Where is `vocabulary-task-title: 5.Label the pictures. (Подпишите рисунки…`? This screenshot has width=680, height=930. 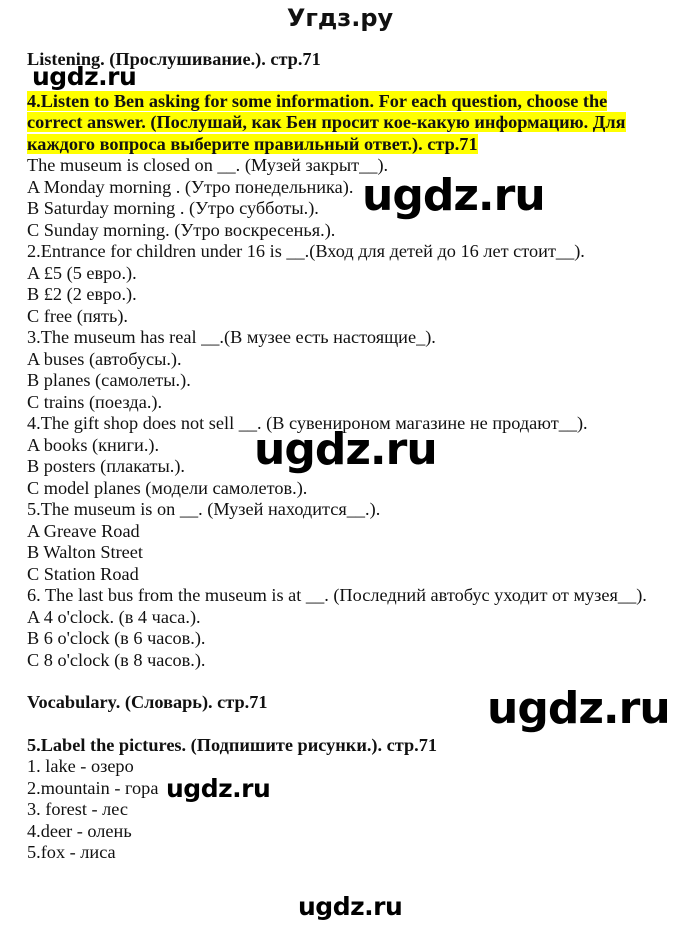 vocabulary-task-title: 5.Label the pictures. (Подпишите рисунки… is located at coordinates (232, 744).